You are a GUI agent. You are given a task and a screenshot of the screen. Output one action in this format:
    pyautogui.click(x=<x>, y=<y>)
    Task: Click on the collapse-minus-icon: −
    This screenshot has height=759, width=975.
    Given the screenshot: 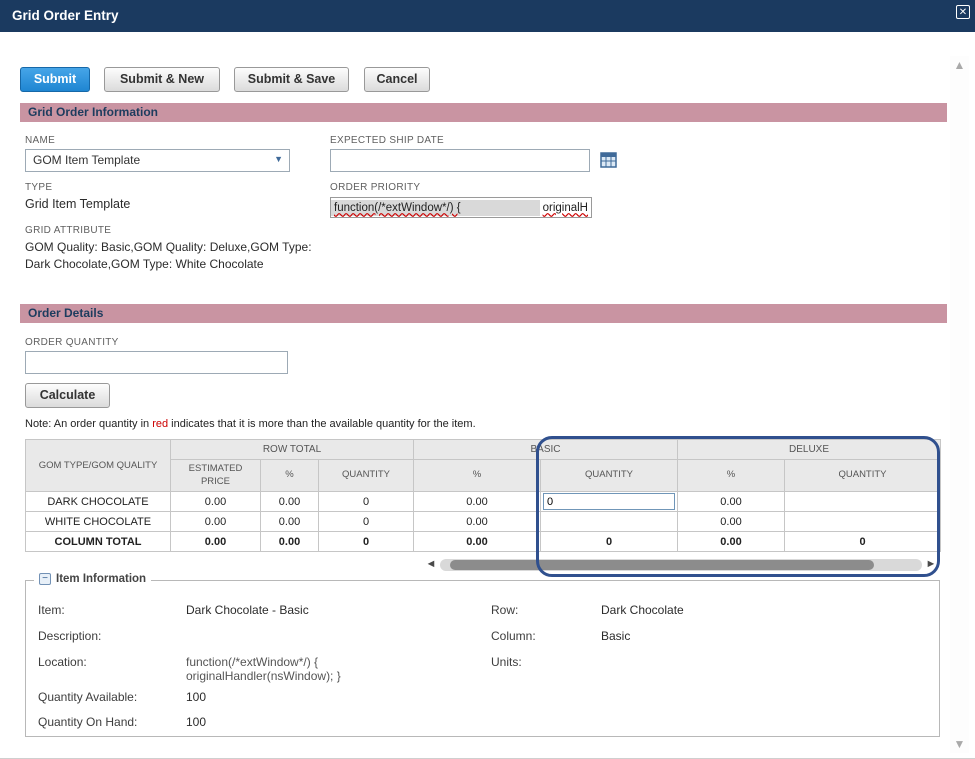 What is the action you would take?
    pyautogui.click(x=45, y=579)
    